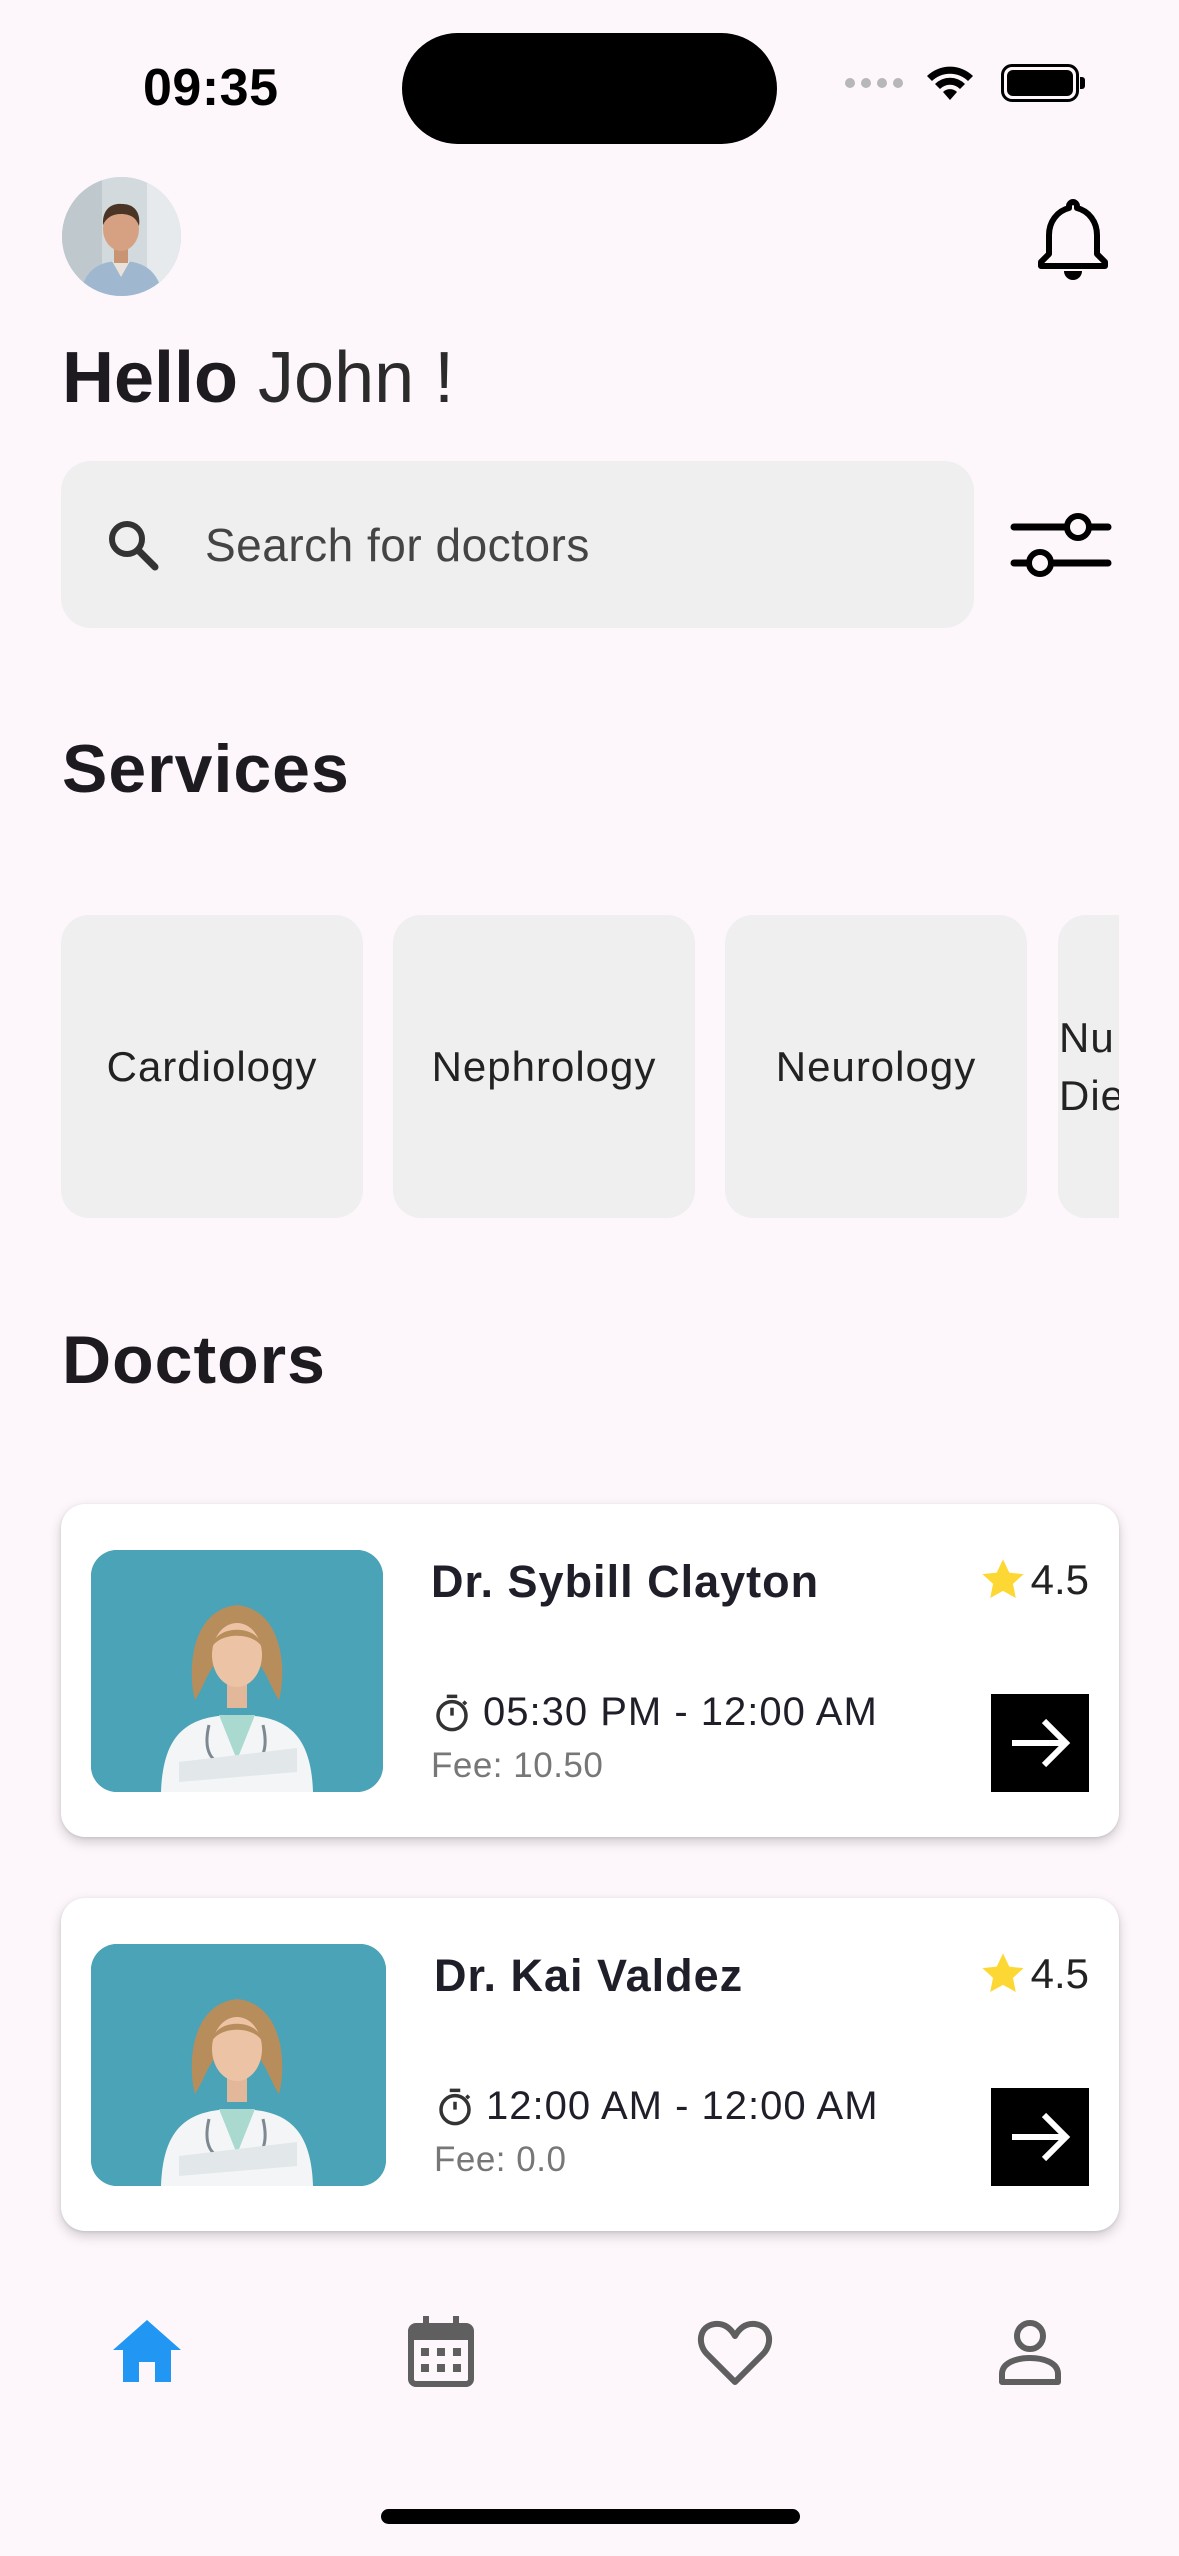  Describe the element at coordinates (500, 2159) in the screenshot. I see `doctor-fee: Fee: 0.0` at that location.